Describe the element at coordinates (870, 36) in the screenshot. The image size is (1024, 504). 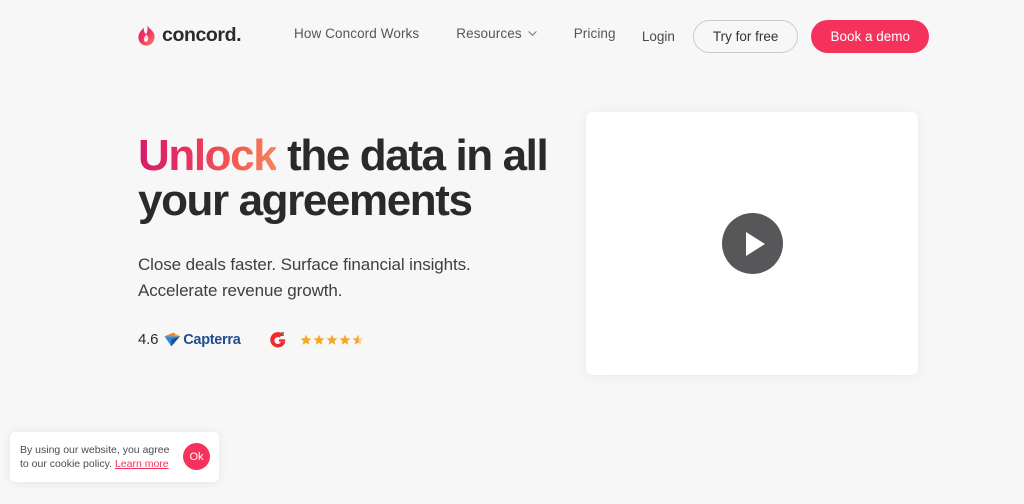
I see `book-a-demo-button: Book a demo` at that location.